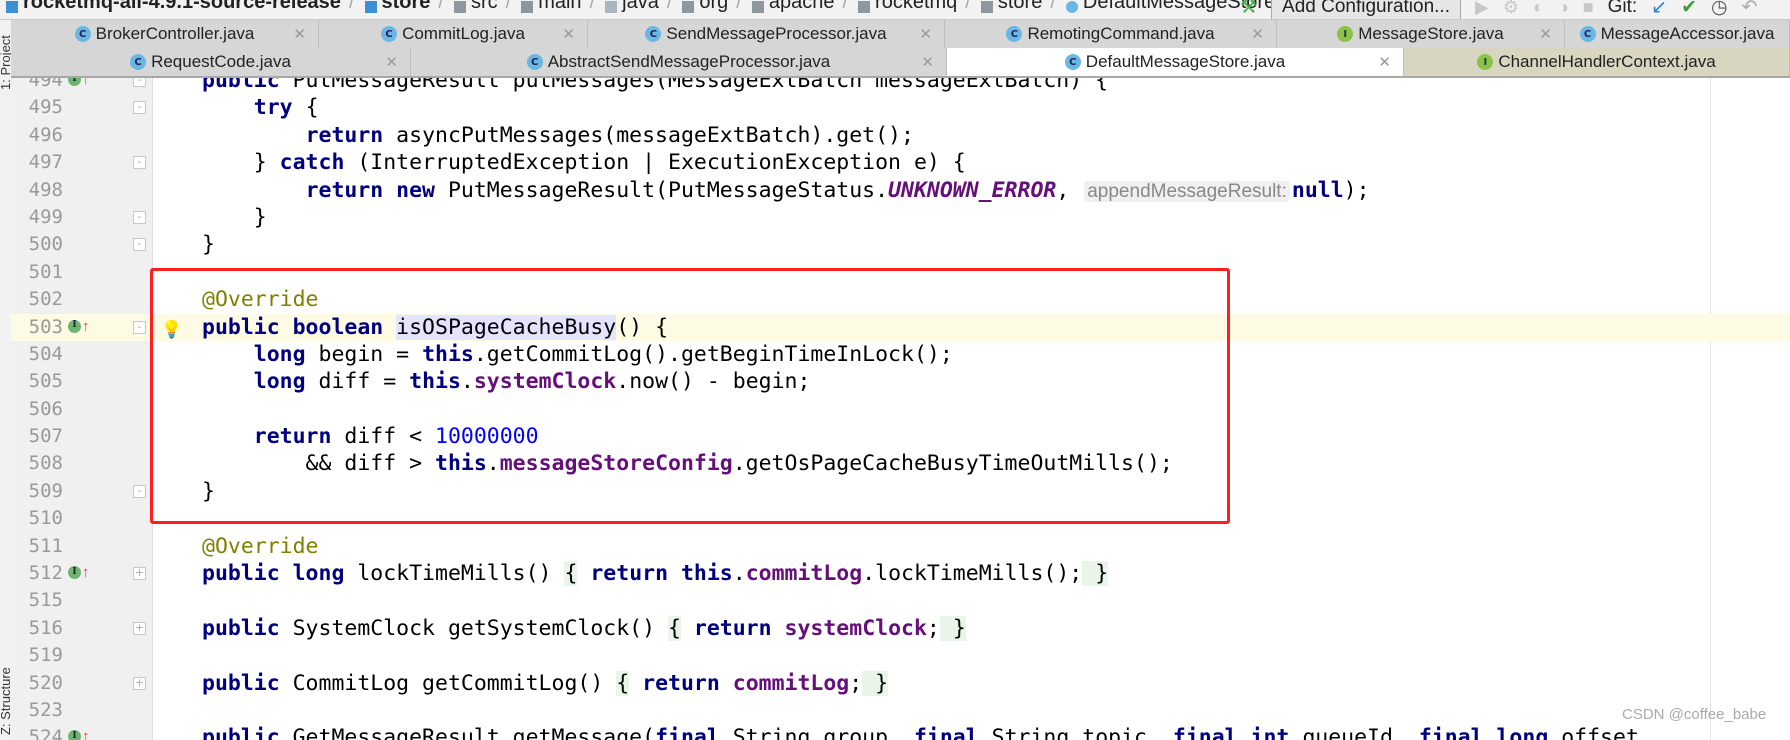 Image resolution: width=1790 pixels, height=740 pixels. What do you see at coordinates (448, 683) in the screenshot?
I see `code-token: CommitLog getCommitLog()` at bounding box center [448, 683].